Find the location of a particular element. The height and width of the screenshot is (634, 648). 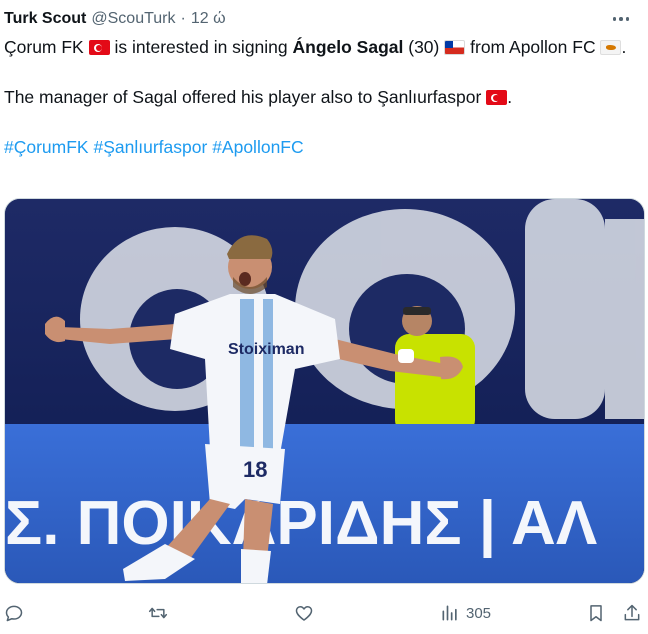

tweet-actions: 305 is located at coordinates (324, 613).